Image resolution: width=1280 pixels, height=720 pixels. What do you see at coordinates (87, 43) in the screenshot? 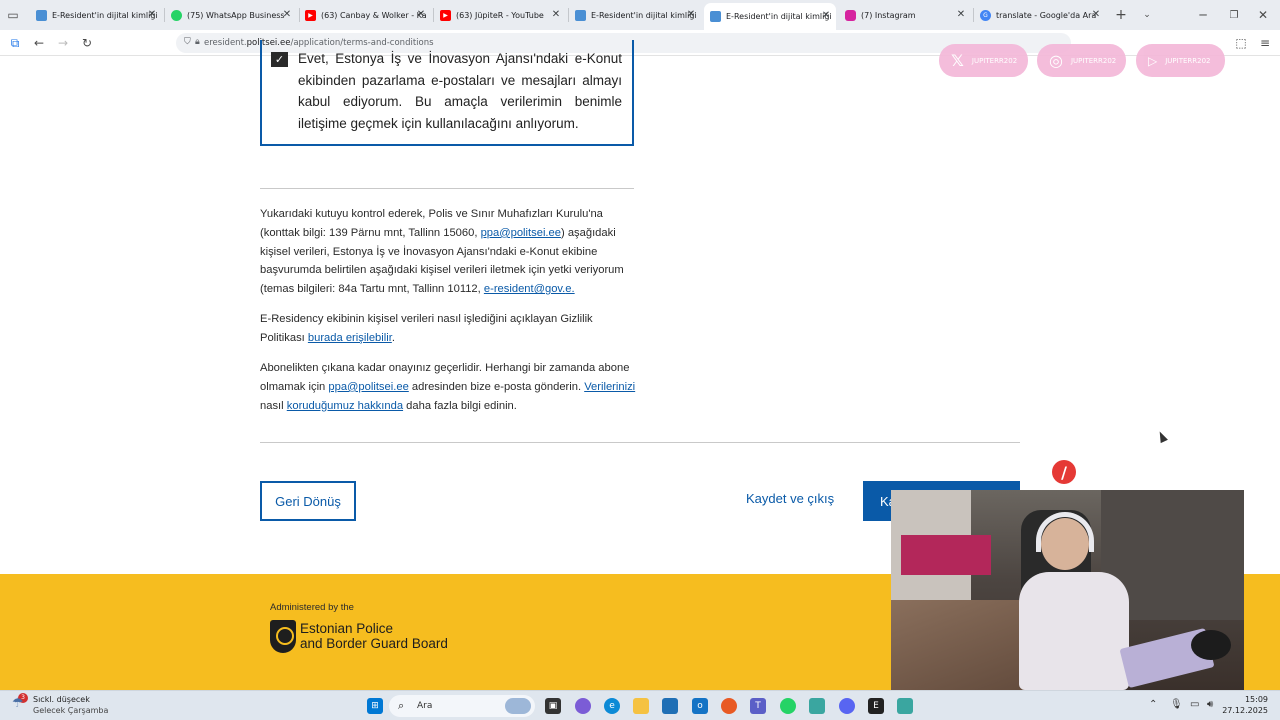
I see `reload-icon: ↻` at bounding box center [87, 43].